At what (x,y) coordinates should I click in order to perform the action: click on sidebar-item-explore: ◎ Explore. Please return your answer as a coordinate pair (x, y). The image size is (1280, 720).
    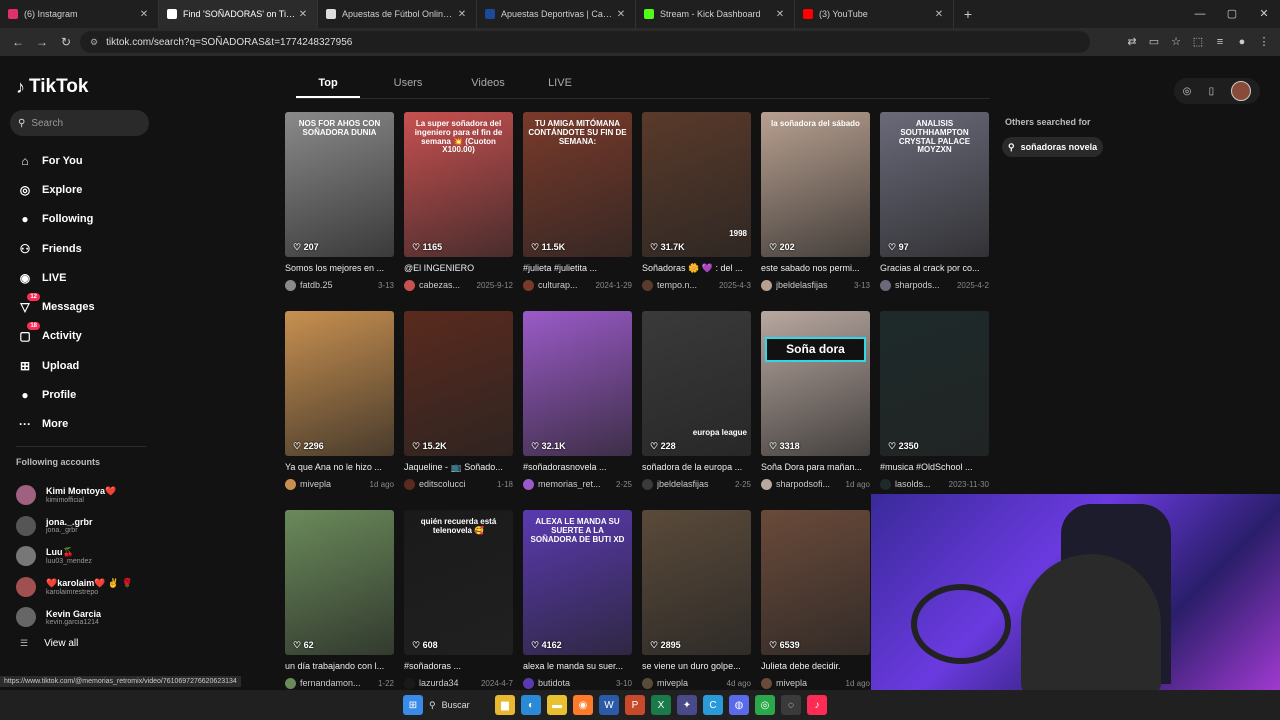
    Looking at the image, I should click on (81, 189).